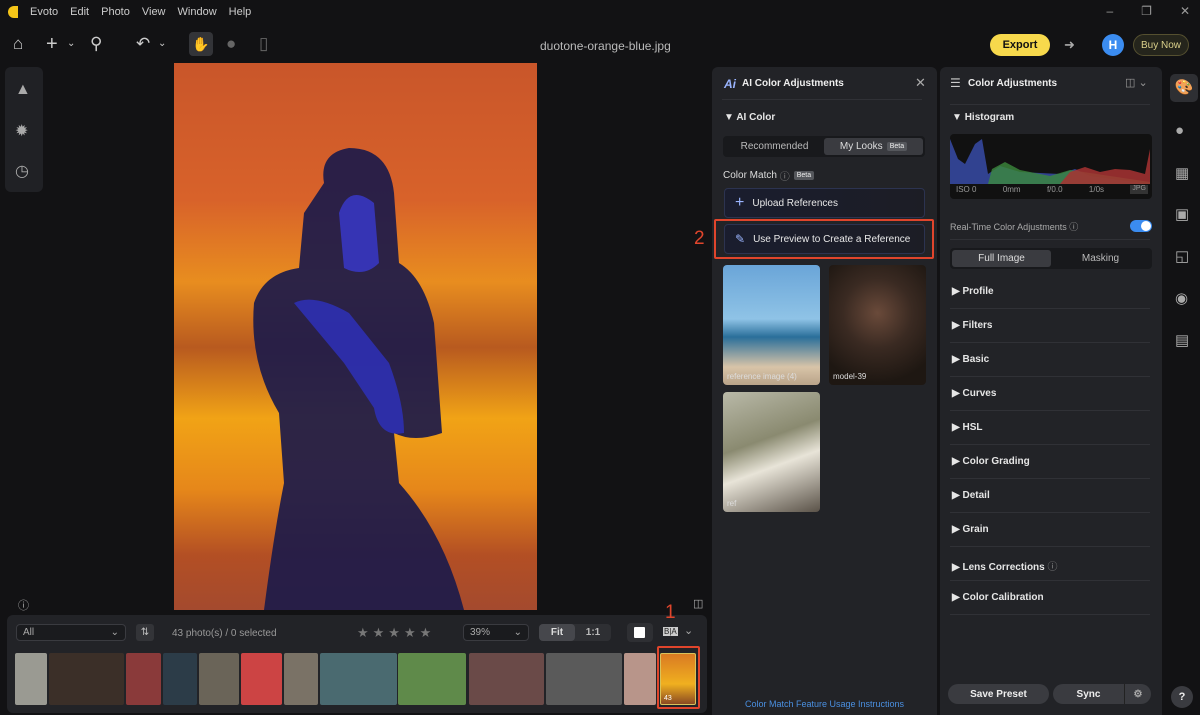 The height and width of the screenshot is (715, 1200). What do you see at coordinates (1138, 694) in the screenshot?
I see `sync-settings-icon: ⚙` at bounding box center [1138, 694].